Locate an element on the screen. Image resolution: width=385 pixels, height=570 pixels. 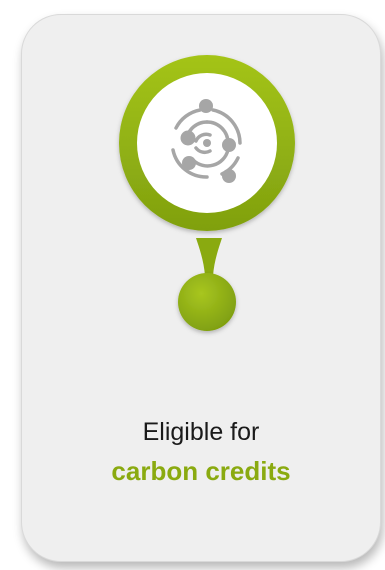
caption-line-2: carbon credits is located at coordinates (201, 471).